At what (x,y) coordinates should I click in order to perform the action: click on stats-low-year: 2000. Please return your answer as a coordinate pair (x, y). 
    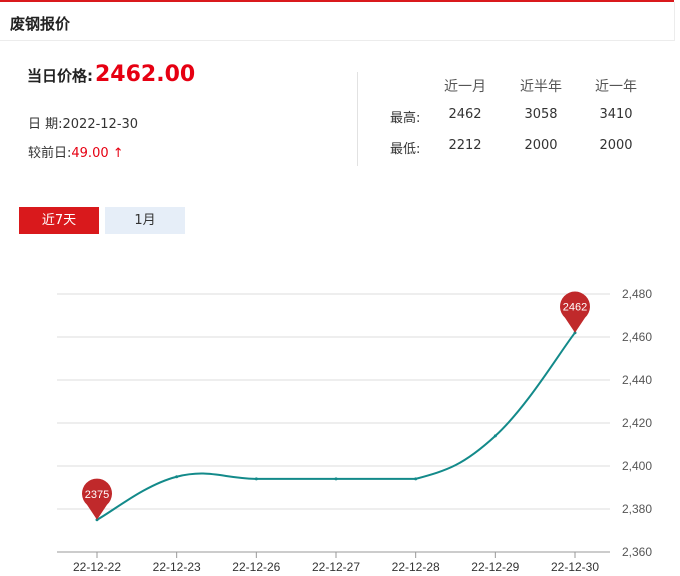
    Looking at the image, I should click on (616, 145).